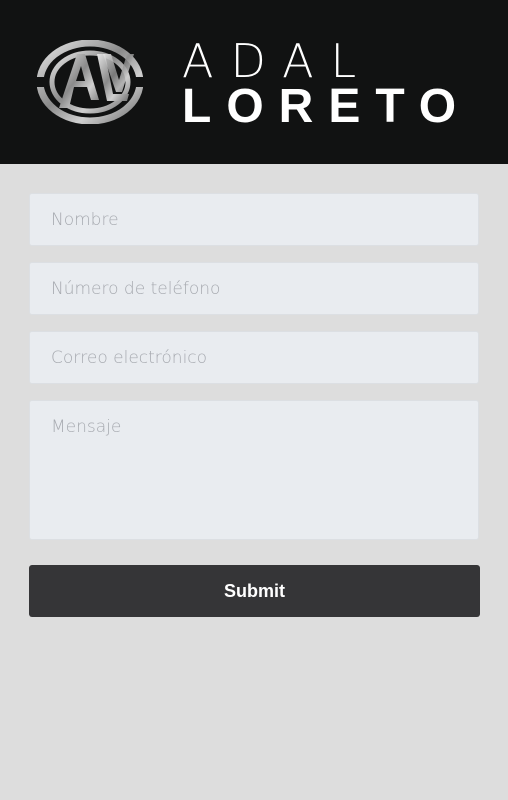 The width and height of the screenshot is (508, 800). What do you see at coordinates (278, 61) in the screenshot?
I see `brand-name-first: ADAL` at bounding box center [278, 61].